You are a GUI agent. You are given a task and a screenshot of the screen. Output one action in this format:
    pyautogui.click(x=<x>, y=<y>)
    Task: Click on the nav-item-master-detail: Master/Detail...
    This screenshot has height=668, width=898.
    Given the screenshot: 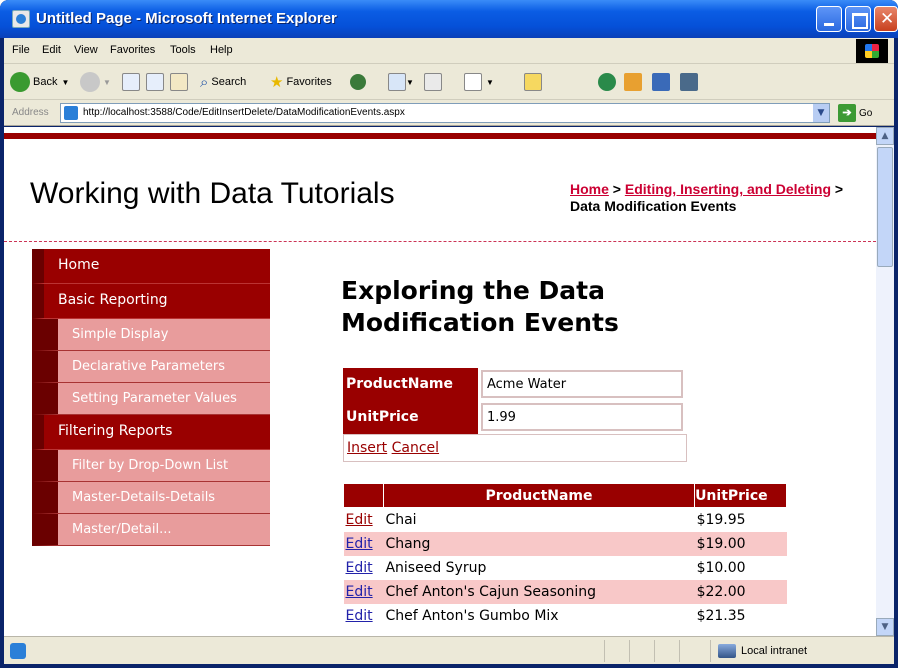 What is the action you would take?
    pyautogui.click(x=151, y=530)
    